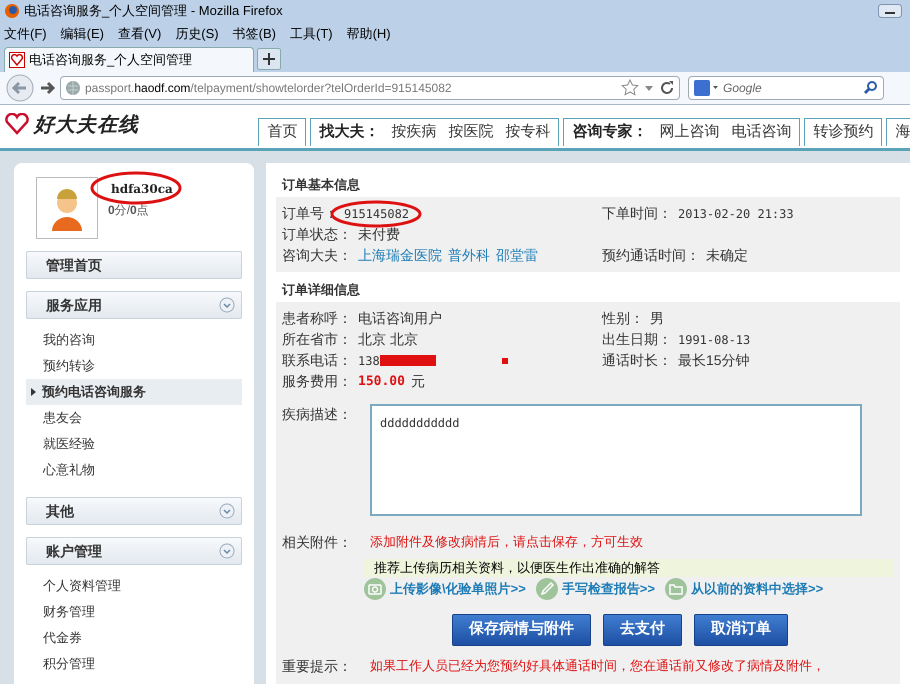  I want to click on field-label: 重要提示：, so click(317, 666).